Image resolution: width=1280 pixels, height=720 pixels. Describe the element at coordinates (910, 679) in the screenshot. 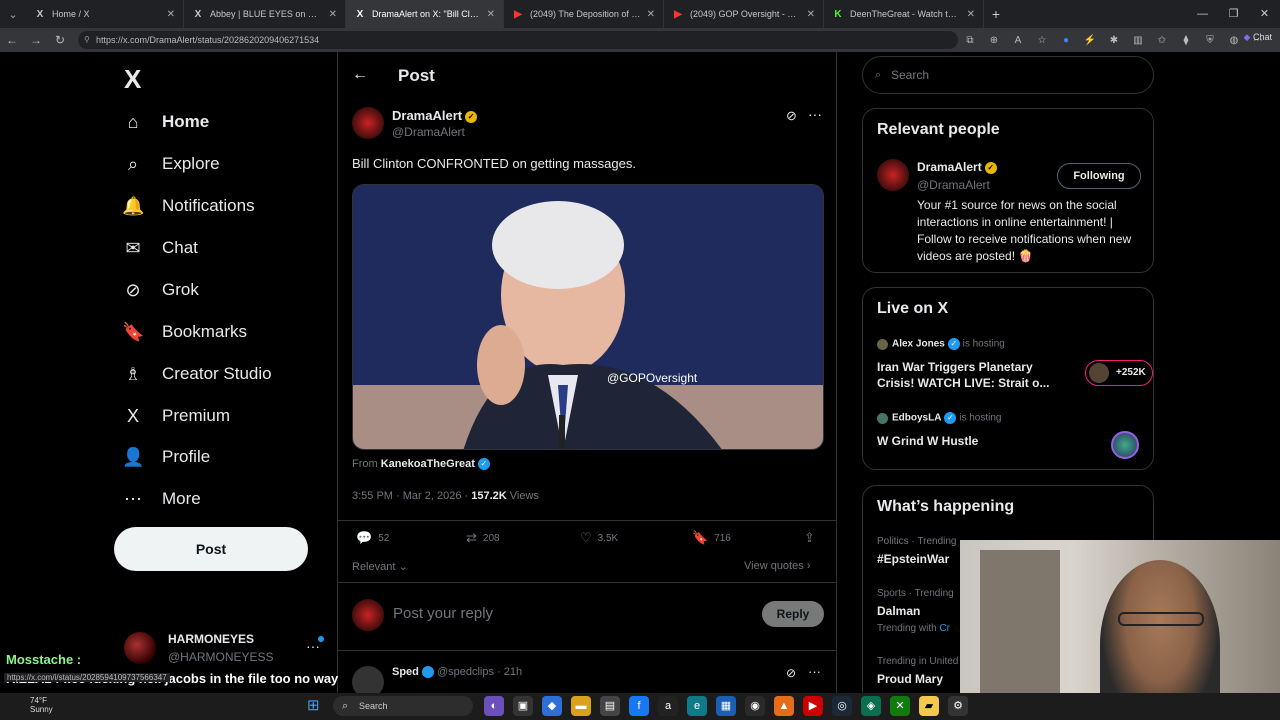

I see `trend-name: Proud Mary` at that location.